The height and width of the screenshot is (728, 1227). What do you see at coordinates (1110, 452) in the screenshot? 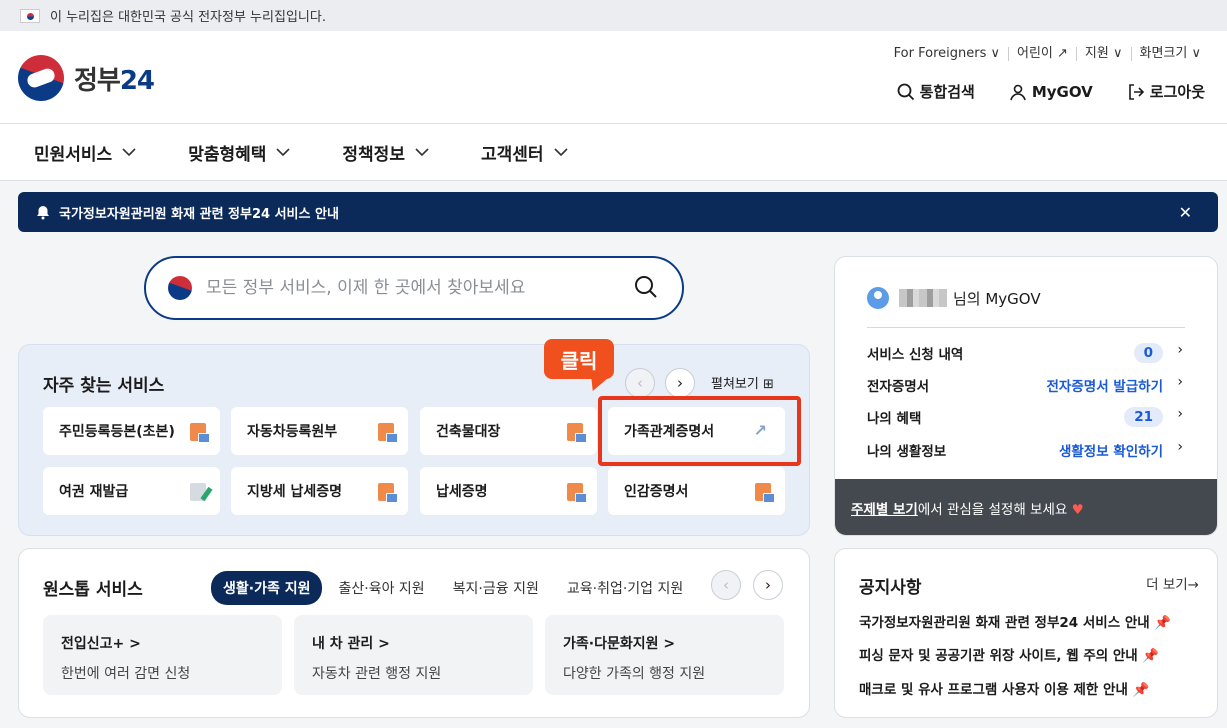
I see `row-value: 생활정보 확인하기` at bounding box center [1110, 452].